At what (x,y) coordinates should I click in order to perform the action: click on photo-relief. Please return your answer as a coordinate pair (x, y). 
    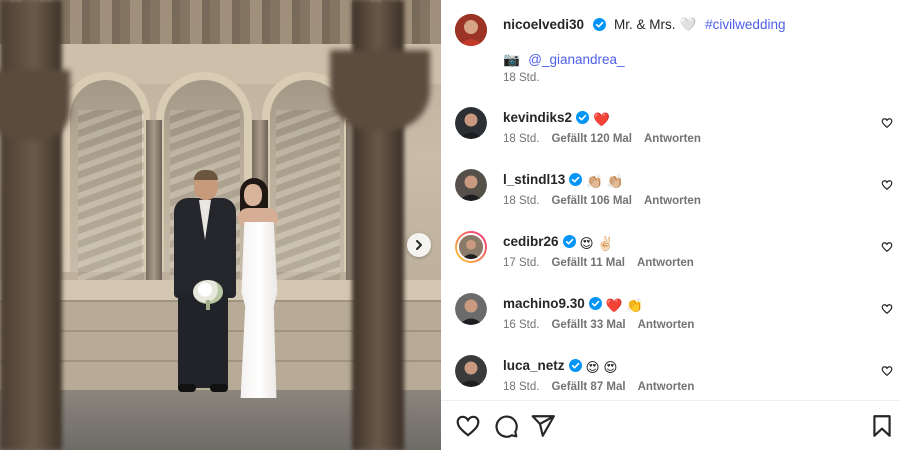
    Looking at the image, I should click on (111, 195).